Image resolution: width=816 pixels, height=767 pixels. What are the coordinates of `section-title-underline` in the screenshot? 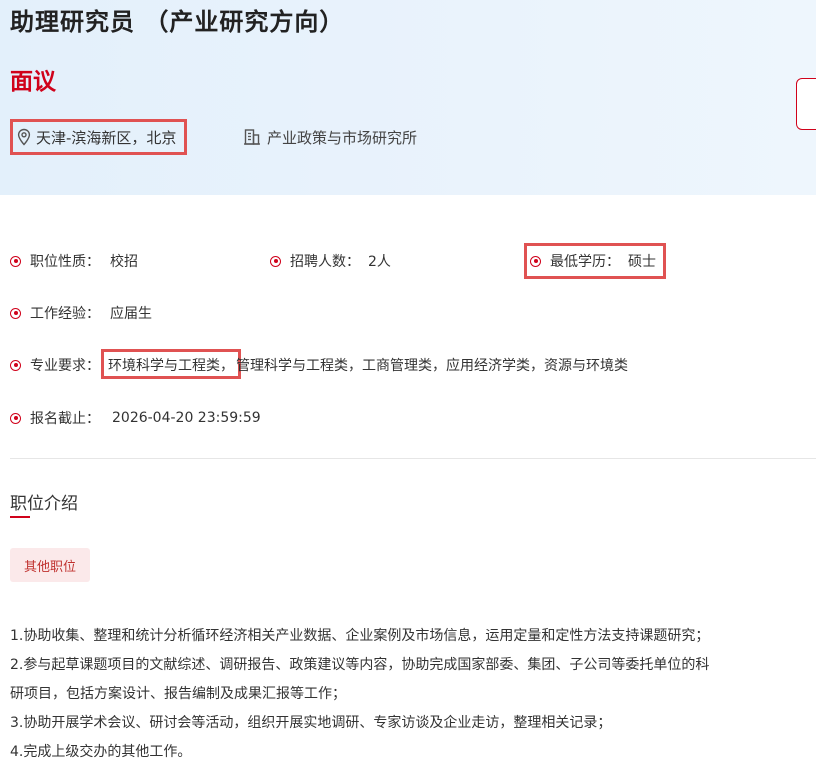 It's located at (20, 517).